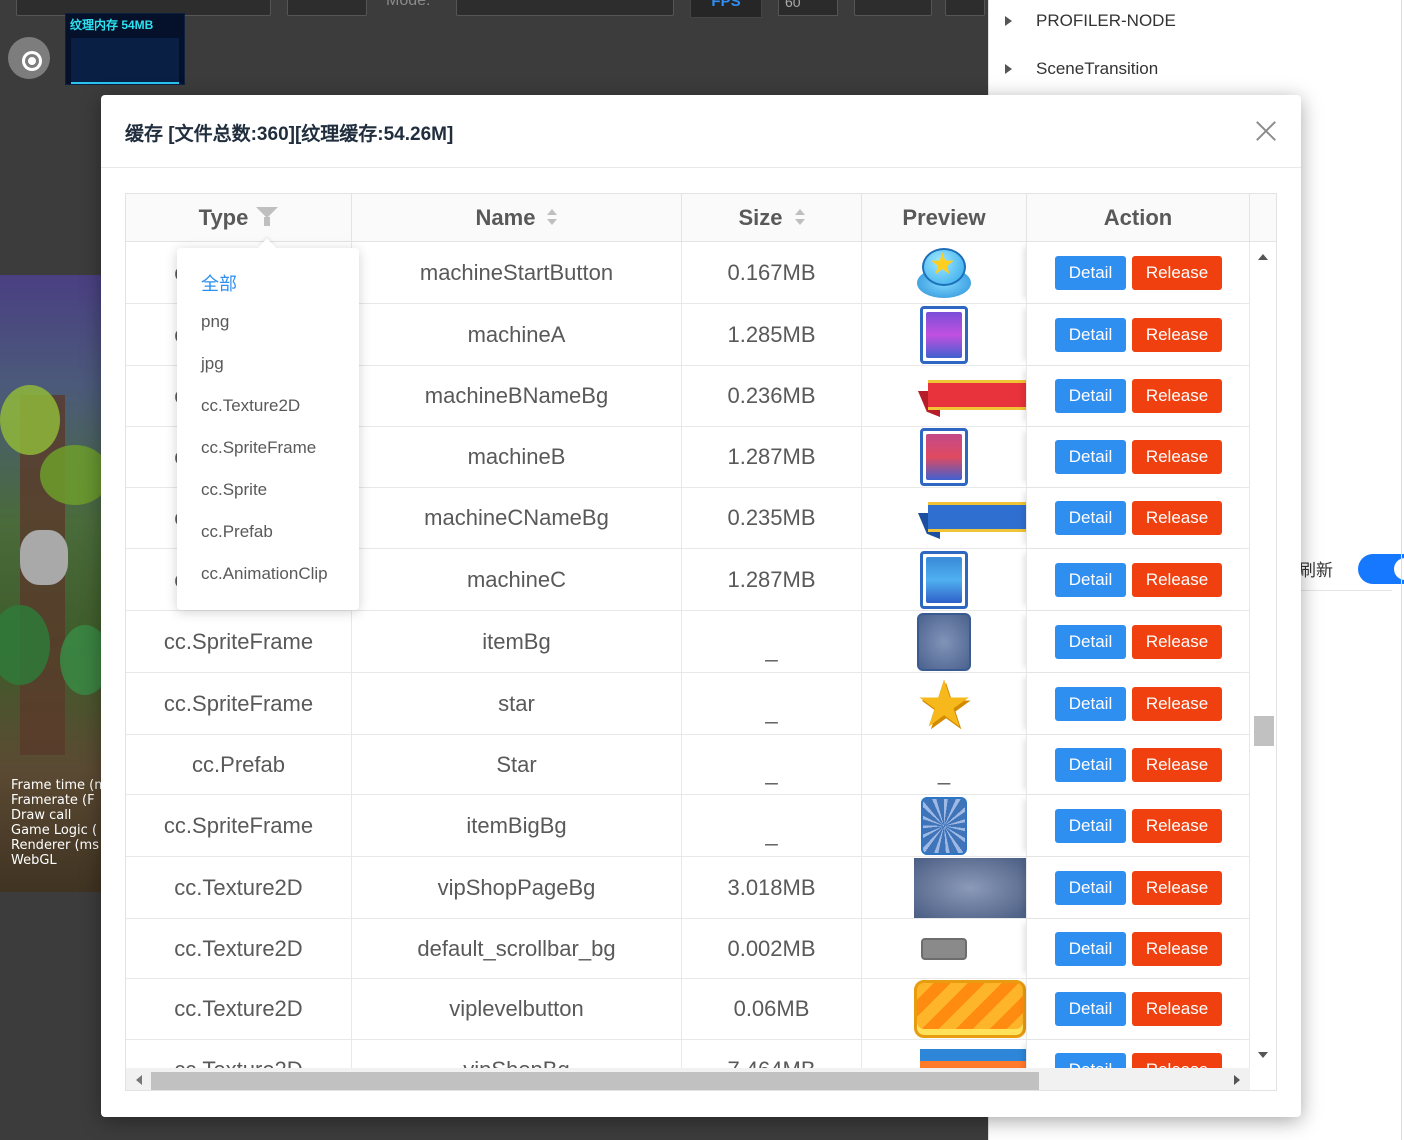 The width and height of the screenshot is (1404, 1140). Describe the element at coordinates (1381, 569) in the screenshot. I see `refresh-toggle` at that location.